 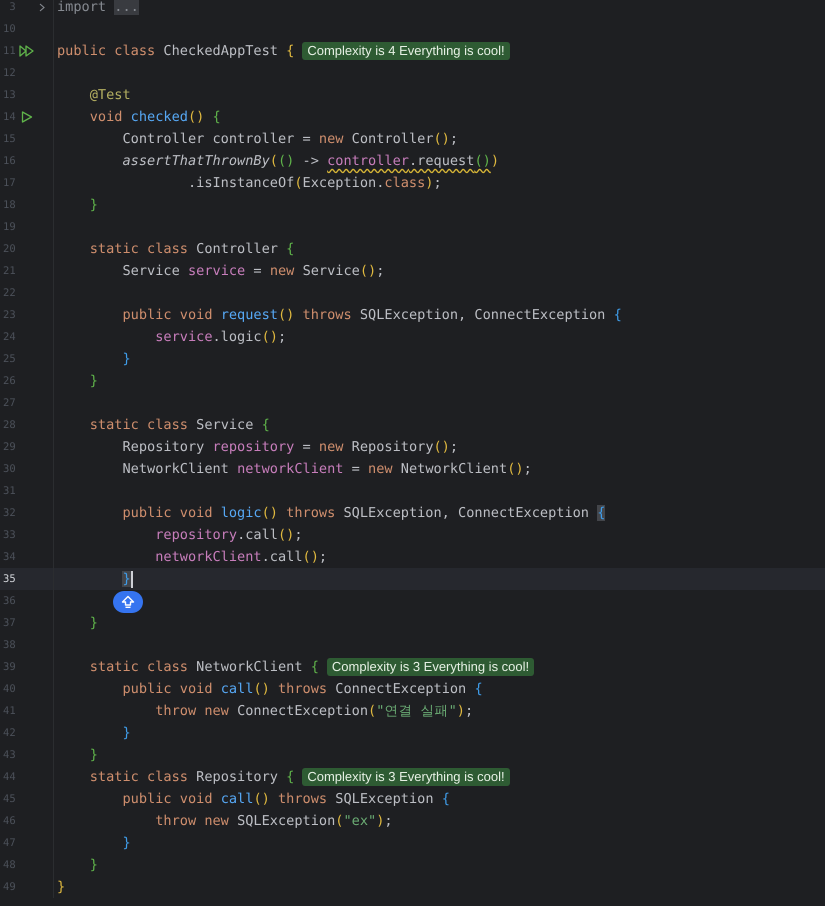 What do you see at coordinates (241, 557) in the screenshot?
I see `code-line: networkClient.call();` at bounding box center [241, 557].